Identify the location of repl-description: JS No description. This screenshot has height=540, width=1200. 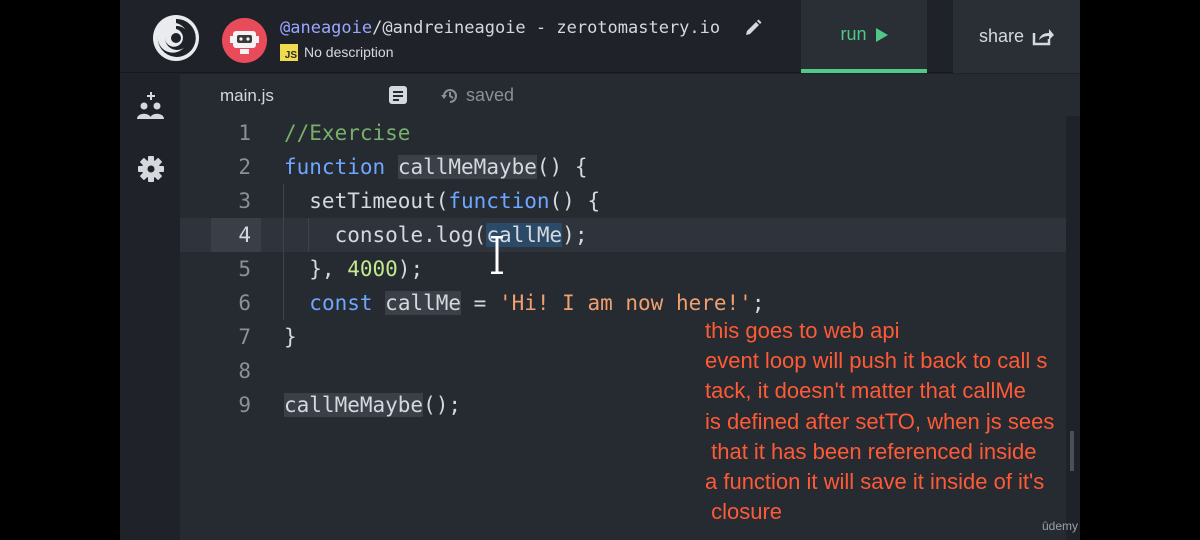
(337, 52).